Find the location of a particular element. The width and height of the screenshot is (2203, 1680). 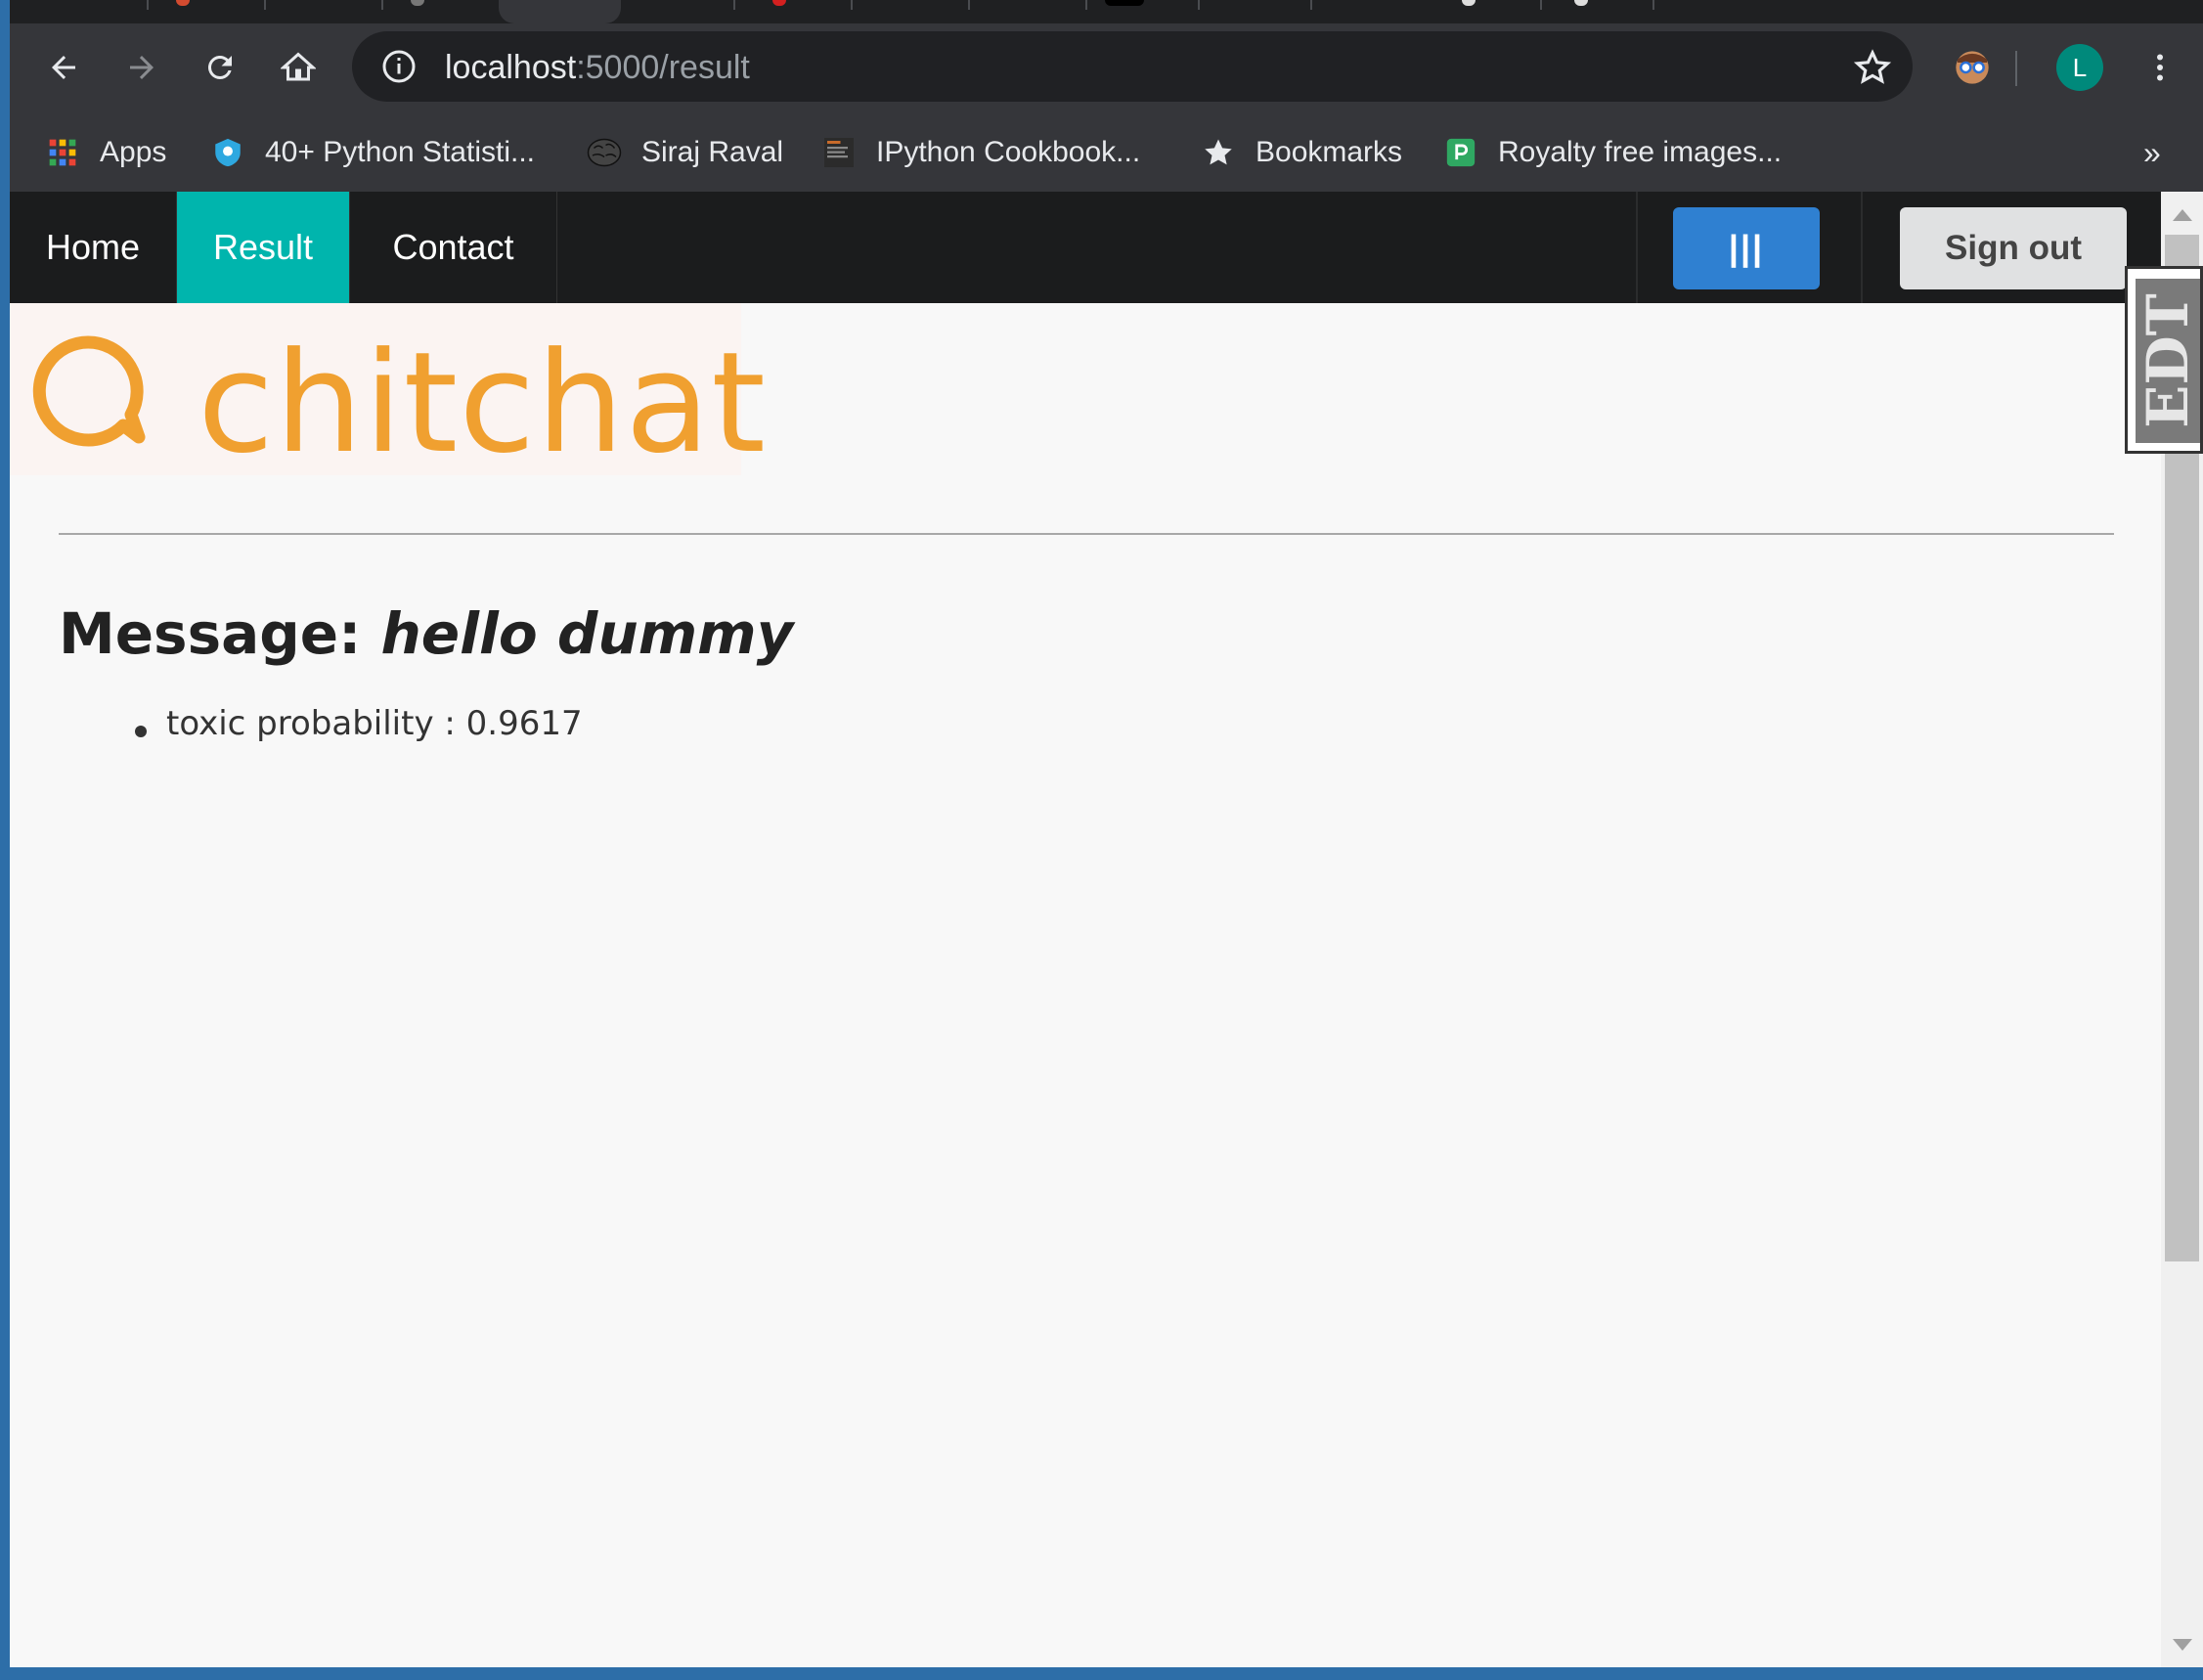

scroll-down-arrow-icon is located at coordinates (2182, 1645).